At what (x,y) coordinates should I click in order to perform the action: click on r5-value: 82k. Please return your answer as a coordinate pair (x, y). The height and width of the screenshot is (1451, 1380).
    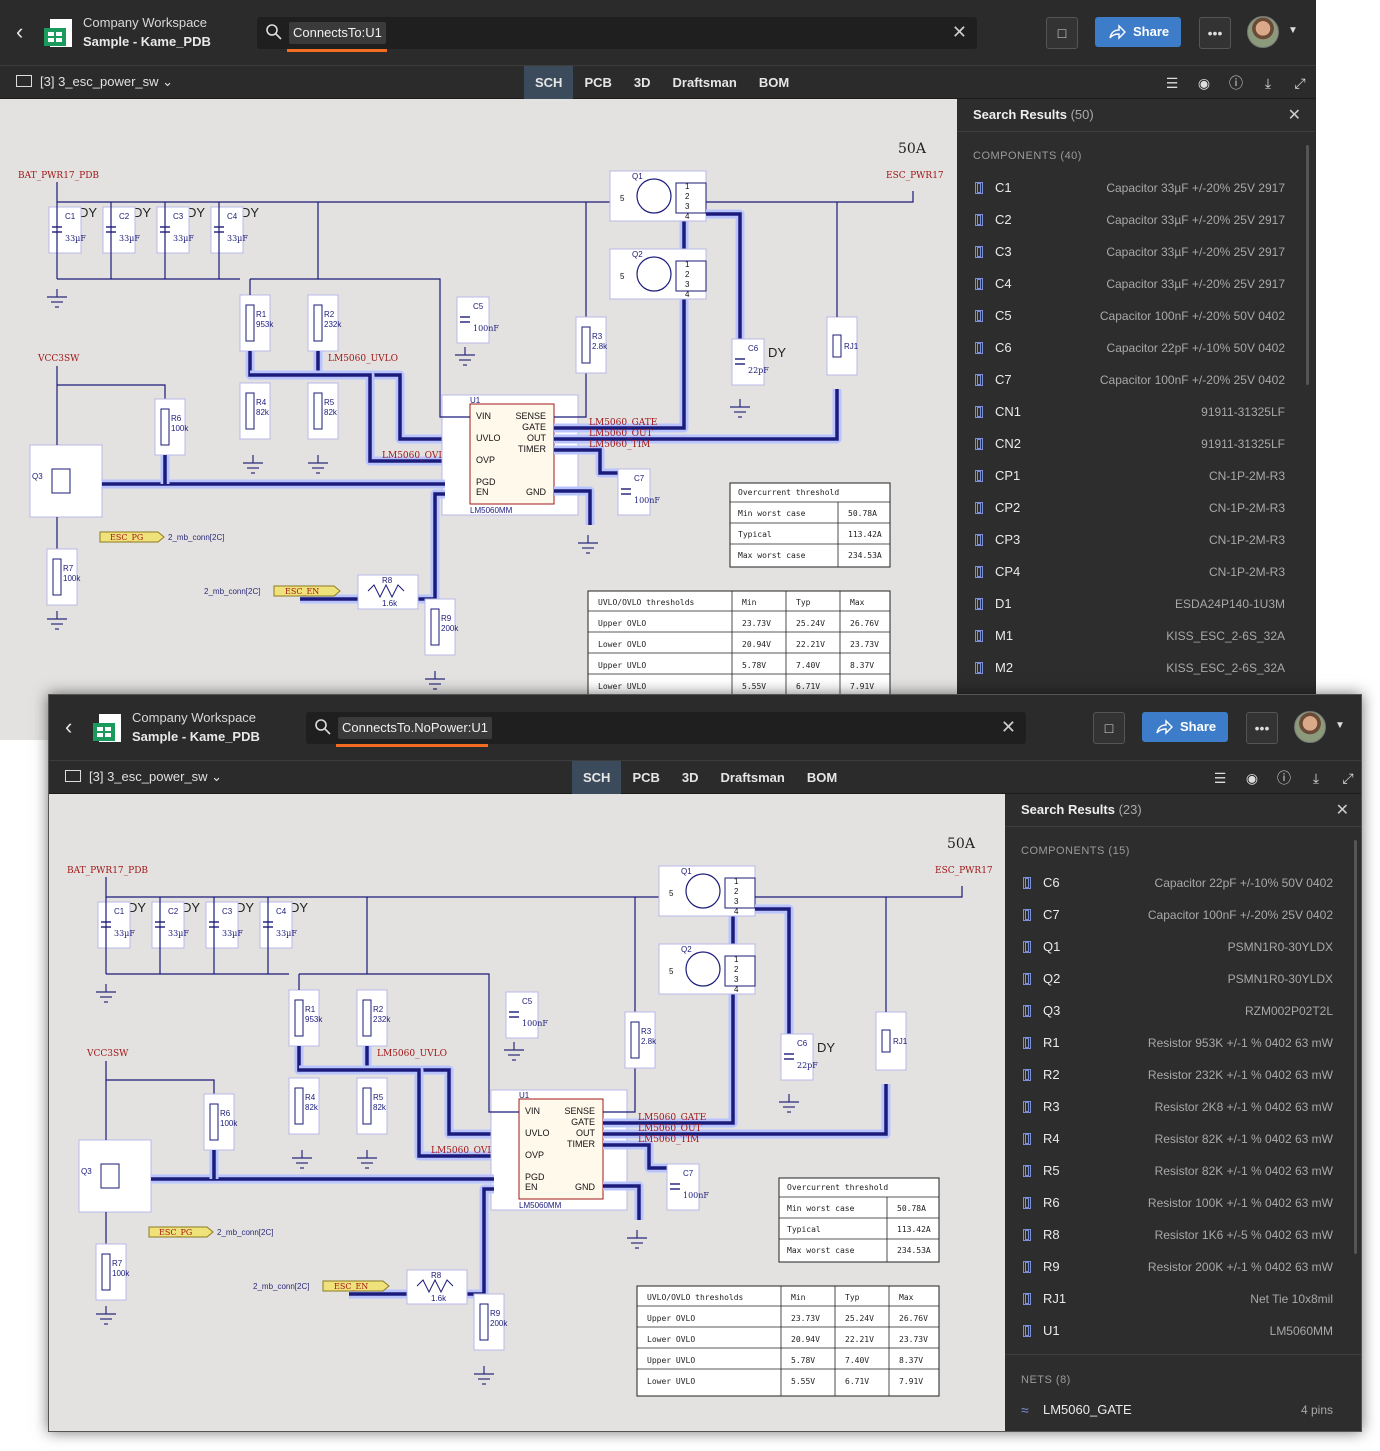
    Looking at the image, I should click on (331, 412).